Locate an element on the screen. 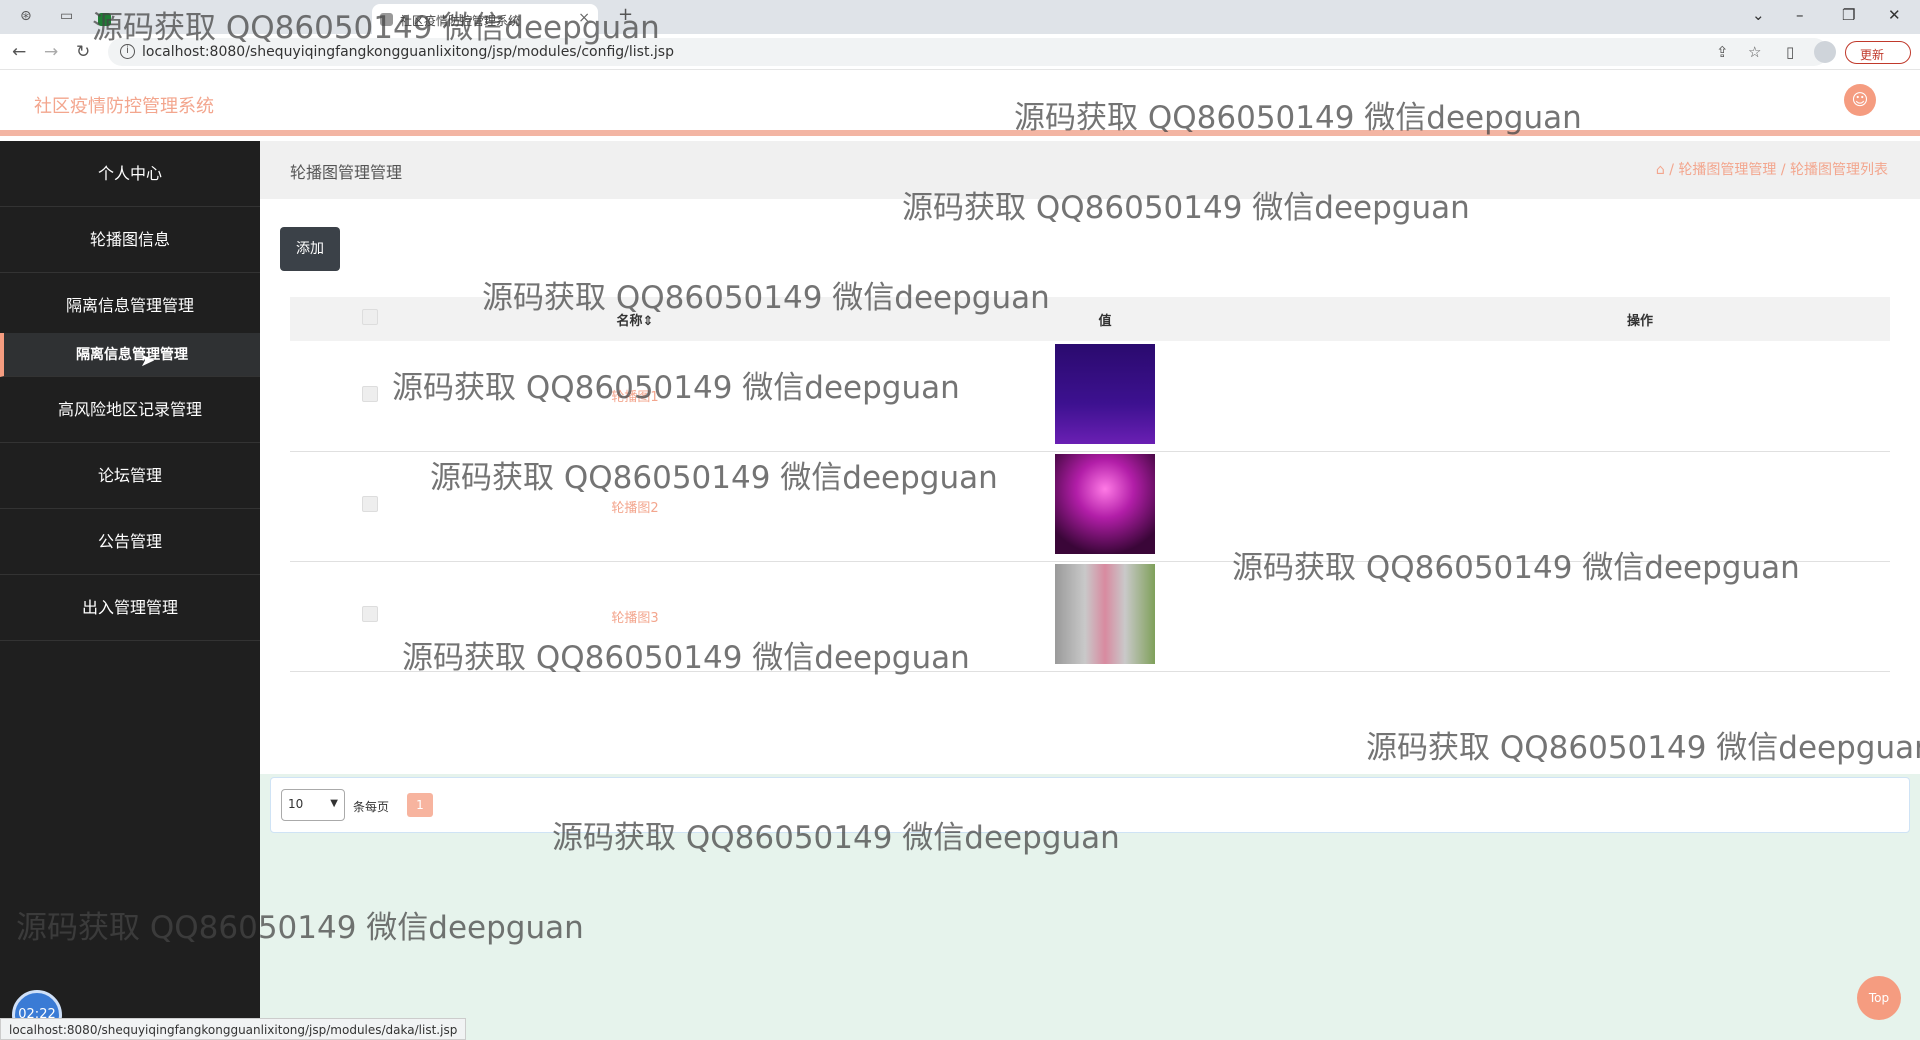 The width and height of the screenshot is (1920, 1040). breadcrumb-bar: 轮播图管理管理 ⌂ / 轮播图管理管理 / 轮播图管理列表 is located at coordinates (1090, 170).